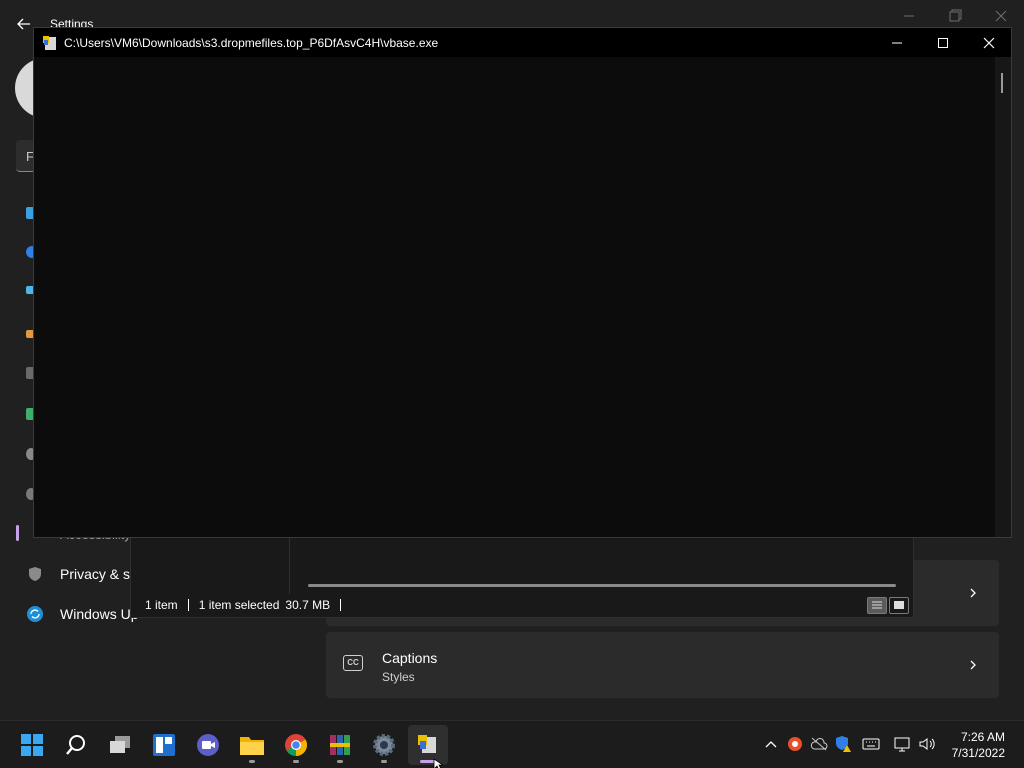 The height and width of the screenshot is (768, 1024). I want to click on start-button, so click(32, 745).